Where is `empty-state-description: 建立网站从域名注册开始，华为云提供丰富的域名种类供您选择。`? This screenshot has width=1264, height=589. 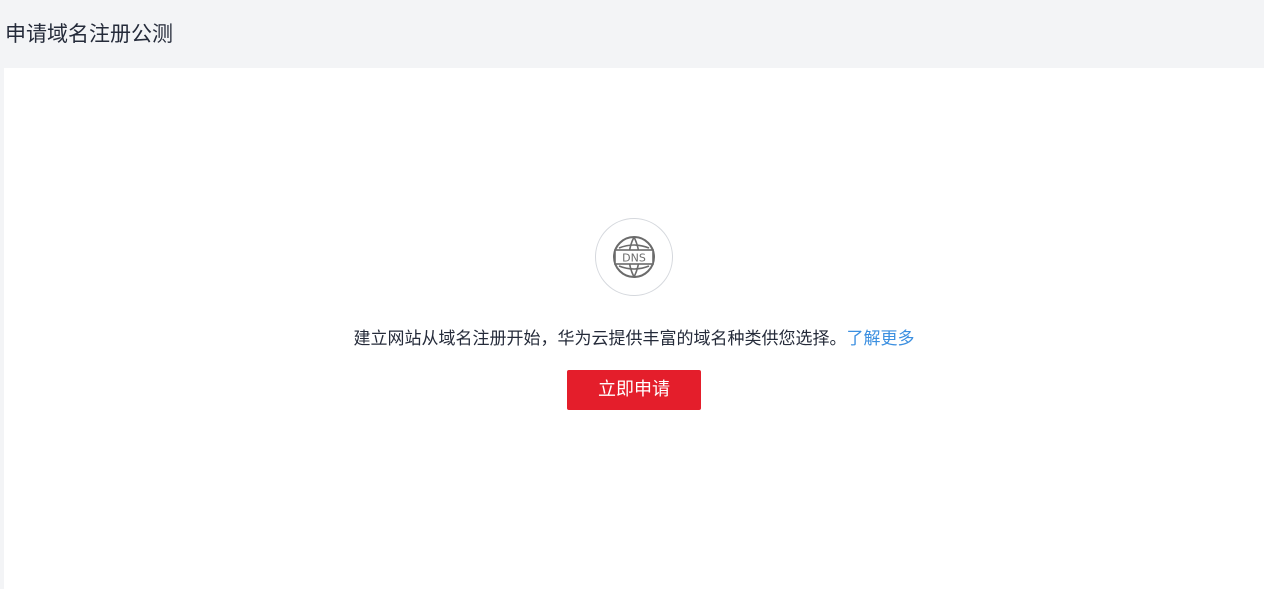
empty-state-description: 建立网站从域名注册开始，华为云提供丰富的域名种类供您选择。 is located at coordinates (600, 339).